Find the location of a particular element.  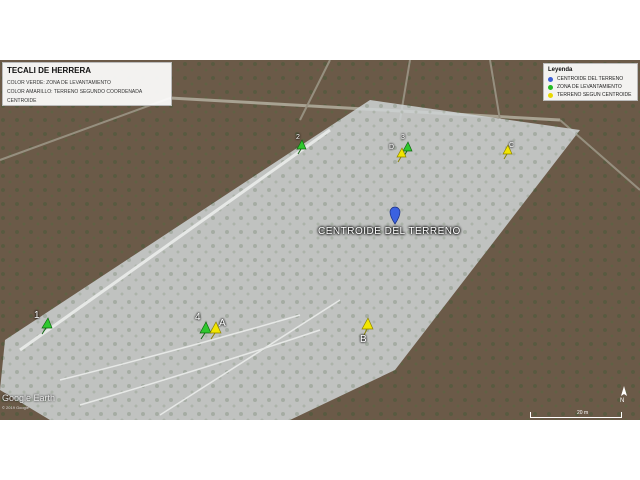

legend-item-survey: ZONA DE LEVANTAMIENTO is located at coordinates (590, 87).